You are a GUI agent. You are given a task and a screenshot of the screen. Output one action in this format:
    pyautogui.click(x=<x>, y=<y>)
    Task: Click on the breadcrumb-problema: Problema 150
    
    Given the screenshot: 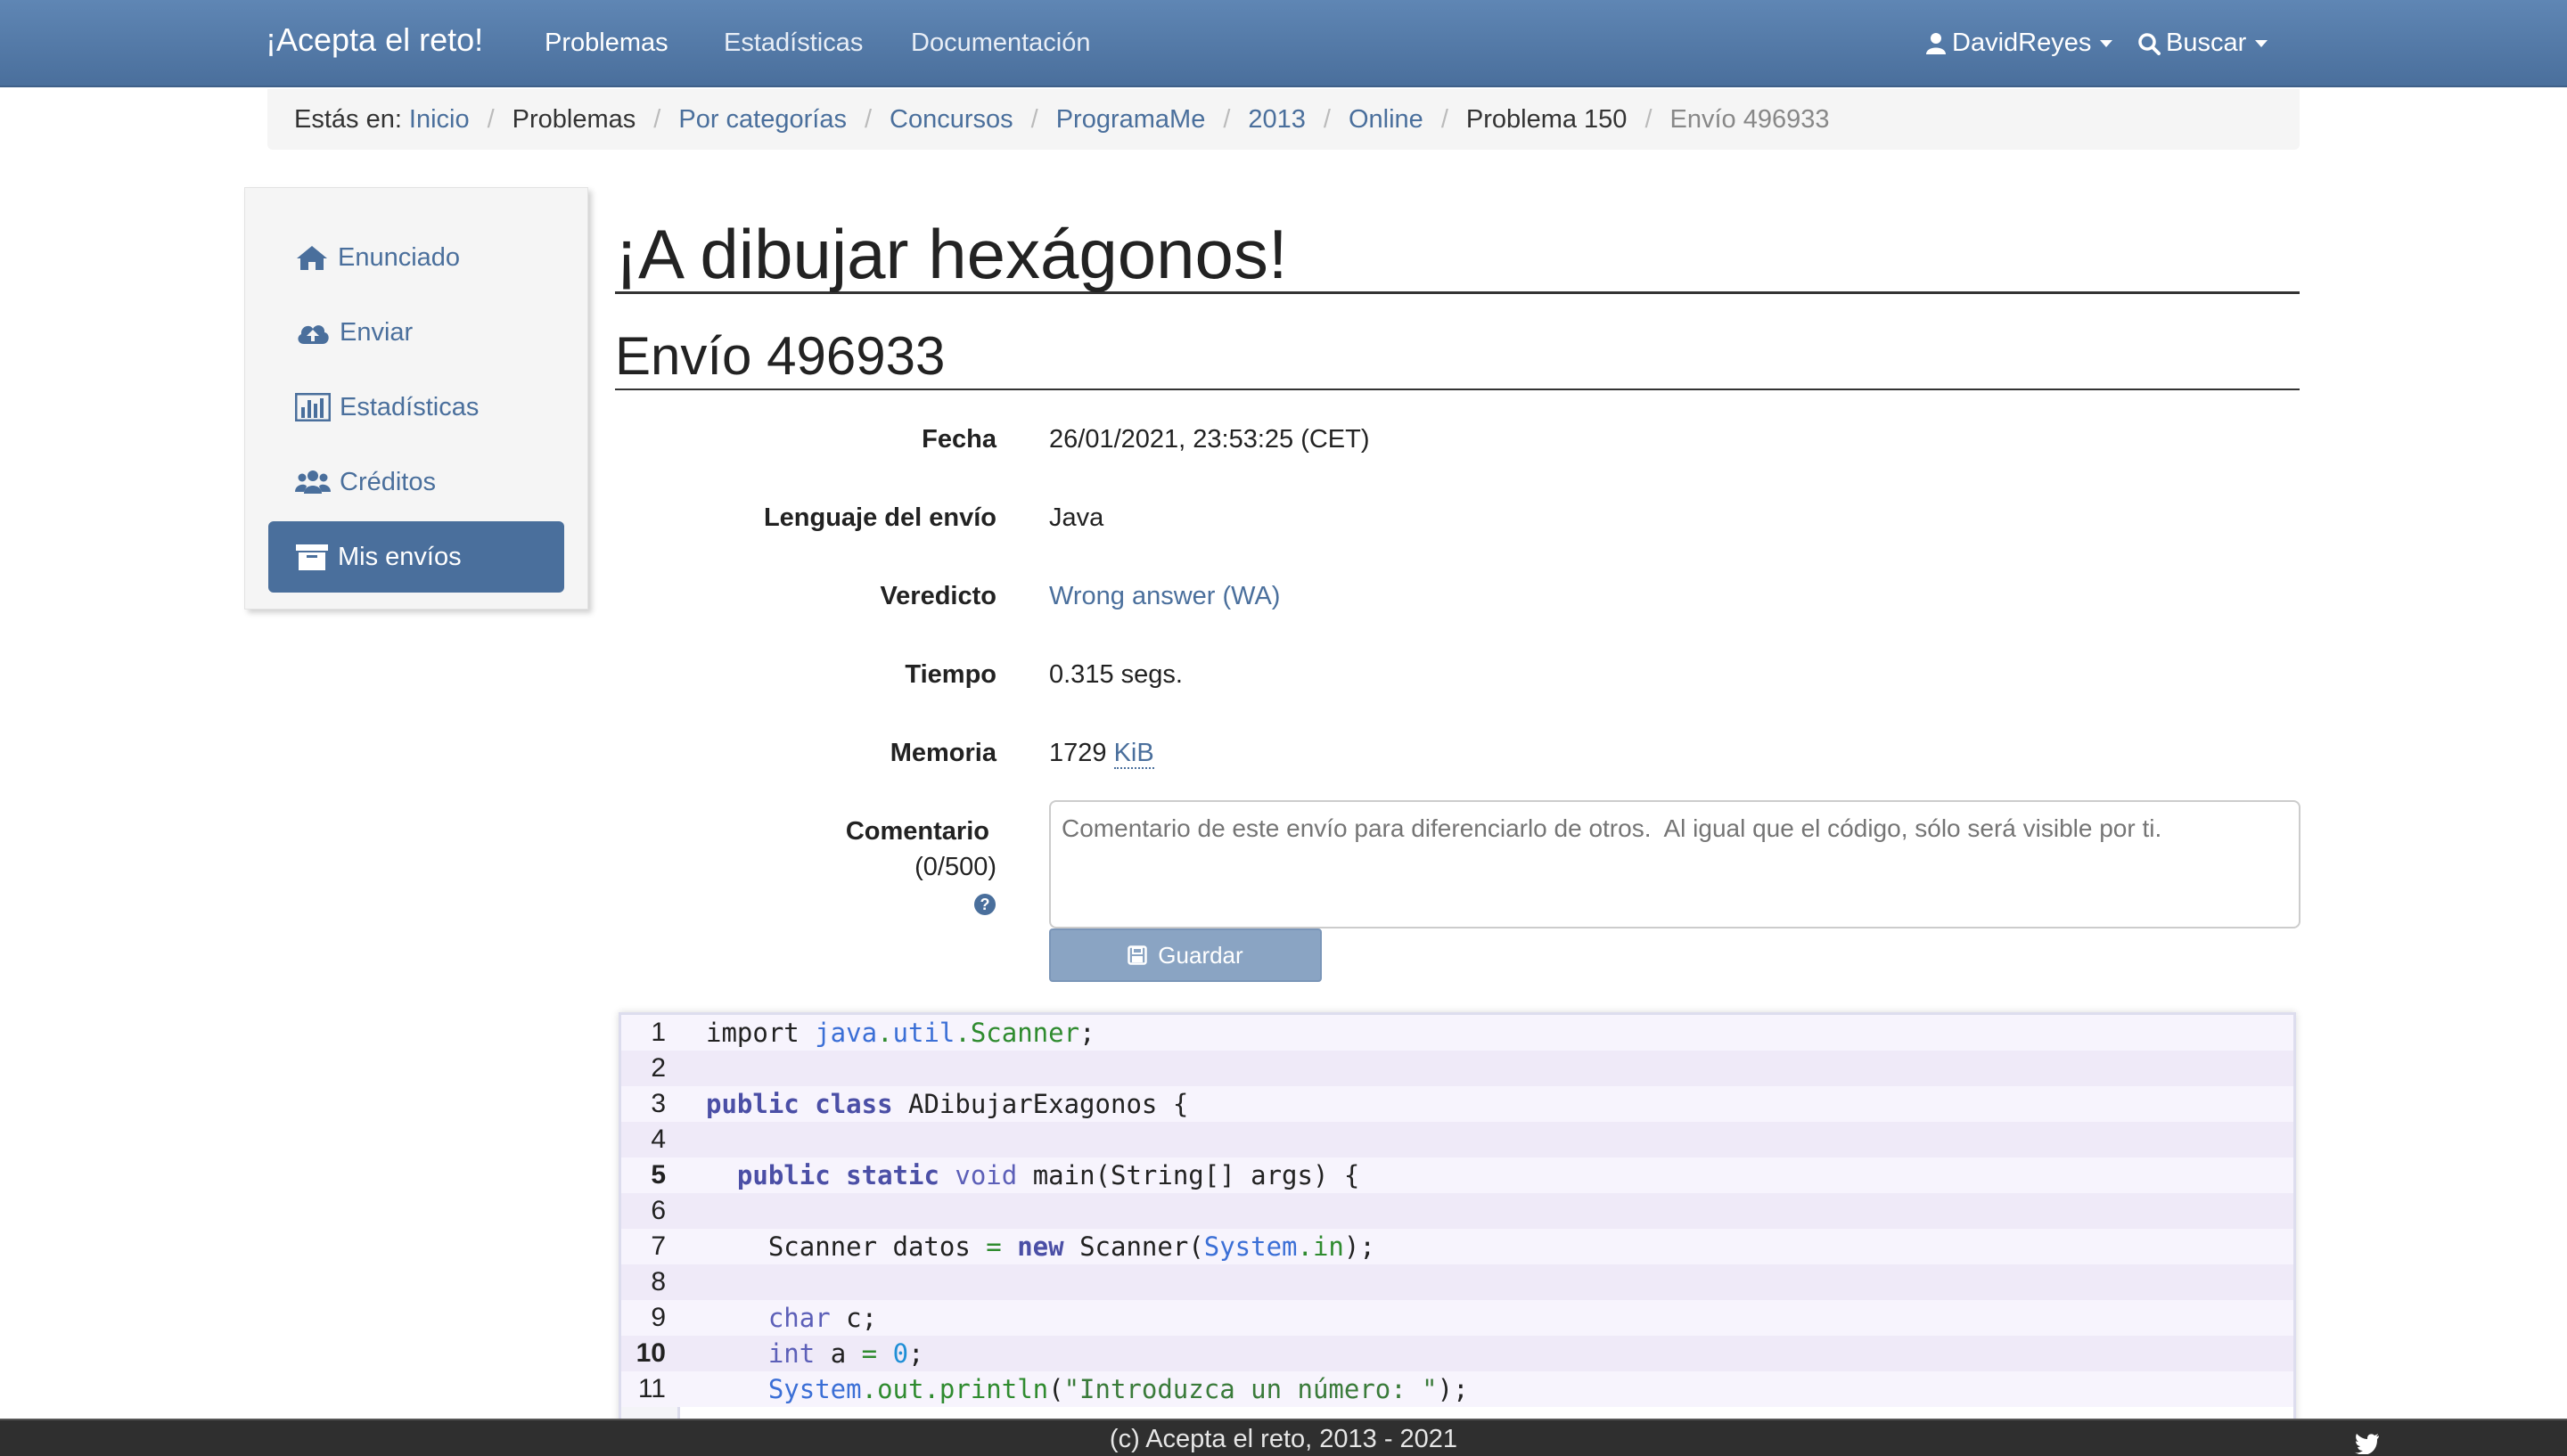 What is the action you would take?
    pyautogui.click(x=1547, y=119)
    